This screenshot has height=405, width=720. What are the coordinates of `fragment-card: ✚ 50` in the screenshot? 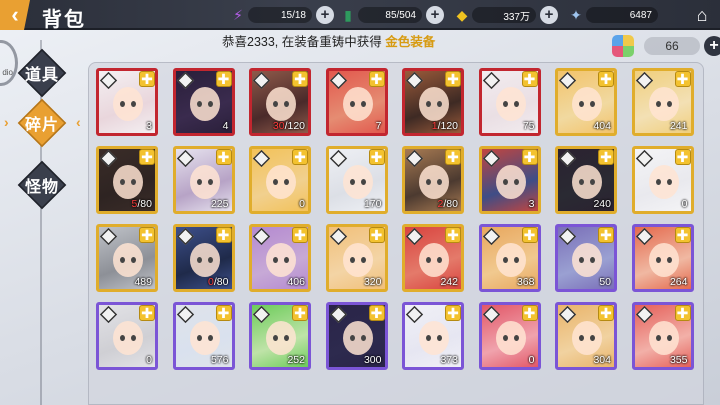 It's located at (586, 258).